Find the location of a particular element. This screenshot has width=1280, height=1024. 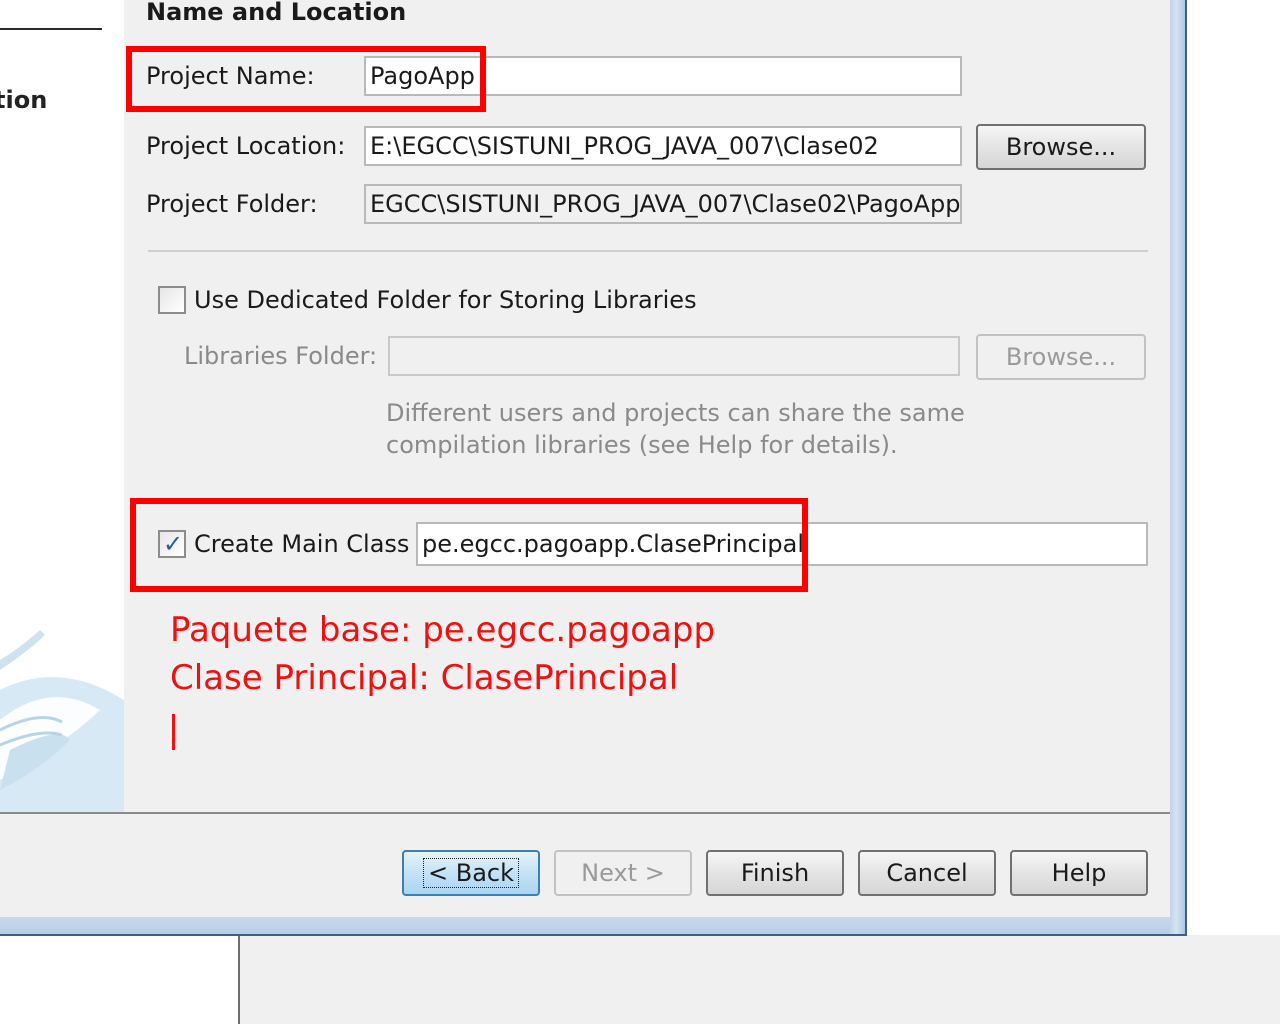

cancel-button: Cancel is located at coordinates (927, 873).